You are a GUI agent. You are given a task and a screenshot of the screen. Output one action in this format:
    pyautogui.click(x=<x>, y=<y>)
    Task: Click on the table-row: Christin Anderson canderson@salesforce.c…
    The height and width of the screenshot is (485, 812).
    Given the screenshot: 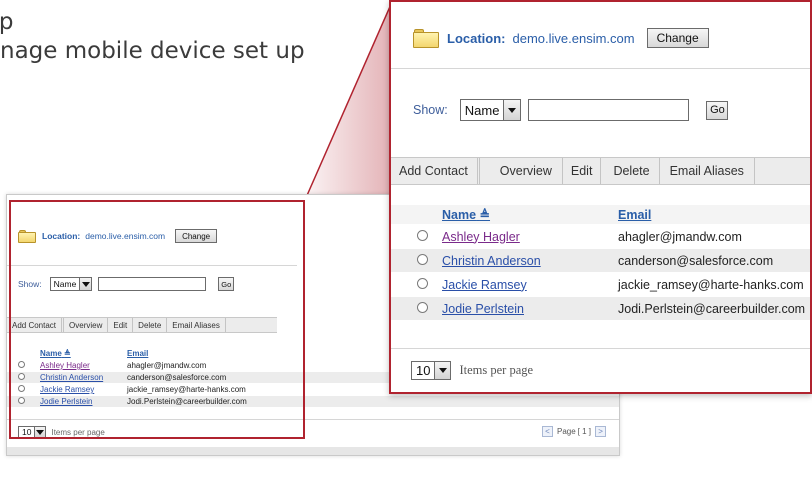 What is the action you would take?
    pyautogui.click(x=600, y=261)
    